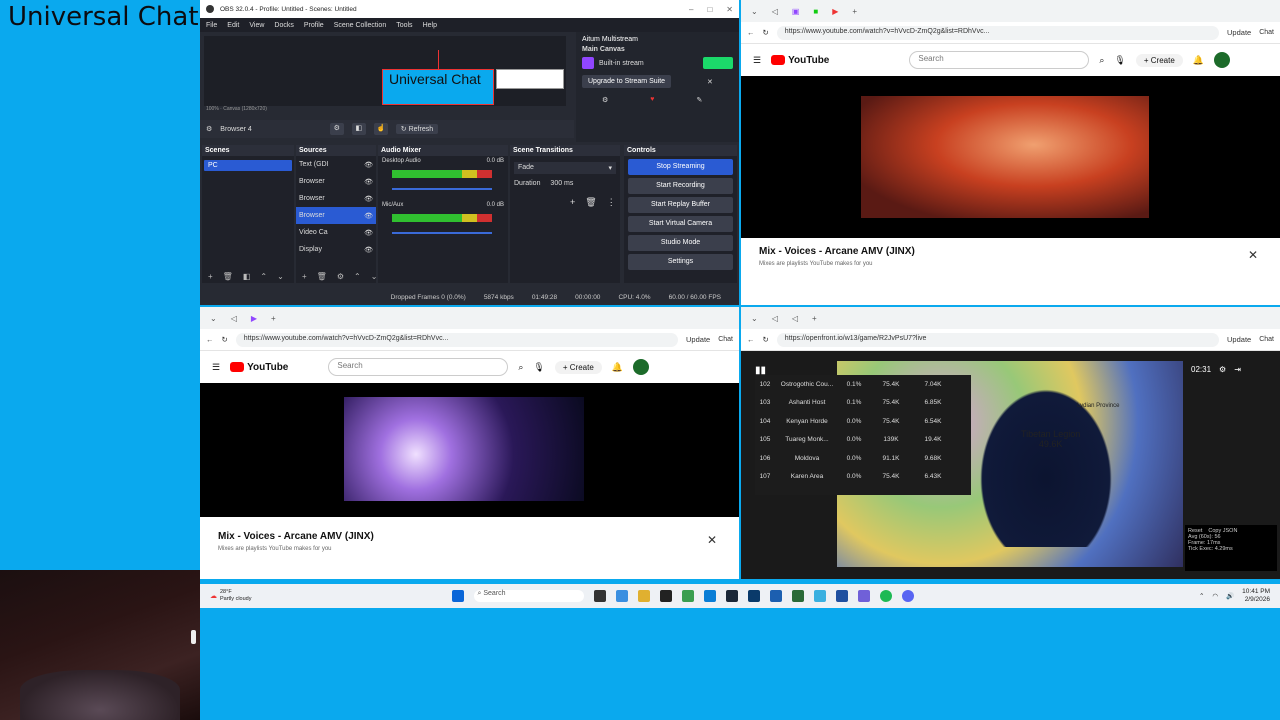 Image resolution: width=1280 pixels, height=720 pixels. Describe the element at coordinates (863, 421) in the screenshot. I see `leaderboard-row: 104 Kenyan Horde 0.0% 75.4K 6.54K` at that location.